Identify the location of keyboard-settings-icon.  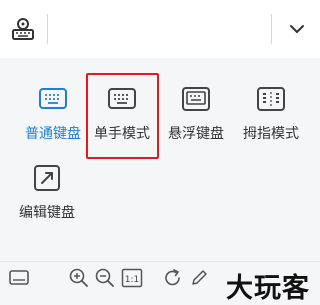
(23, 29).